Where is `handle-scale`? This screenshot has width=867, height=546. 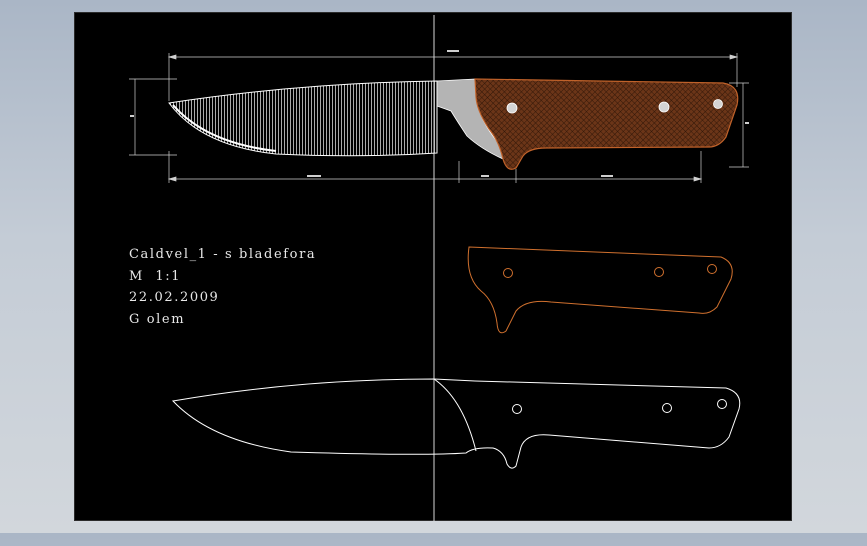 handle-scale is located at coordinates (606, 124).